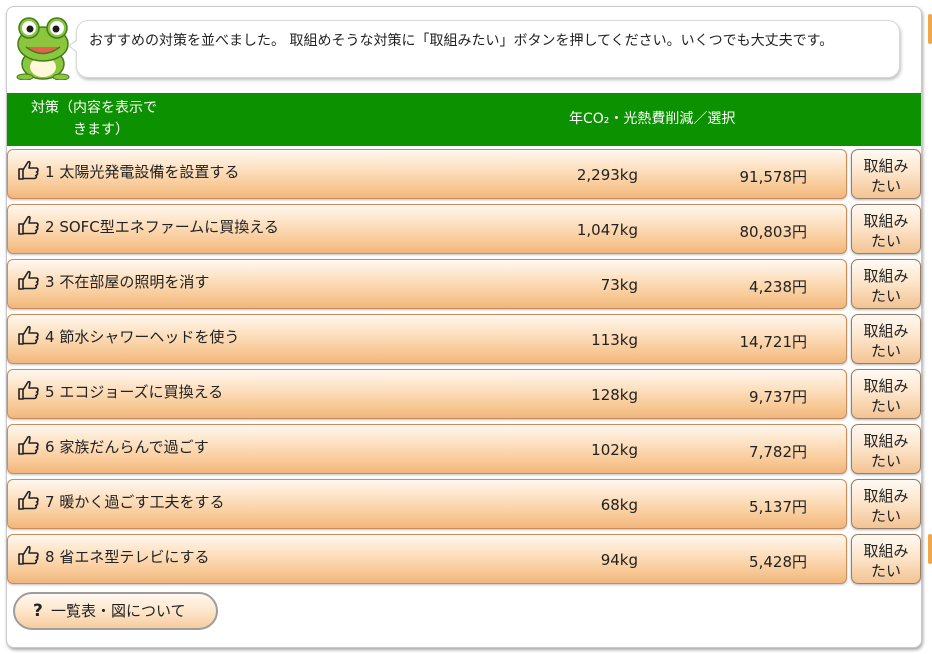  Describe the element at coordinates (773, 177) in the screenshot. I see `cost-saving: 91,578円` at that location.